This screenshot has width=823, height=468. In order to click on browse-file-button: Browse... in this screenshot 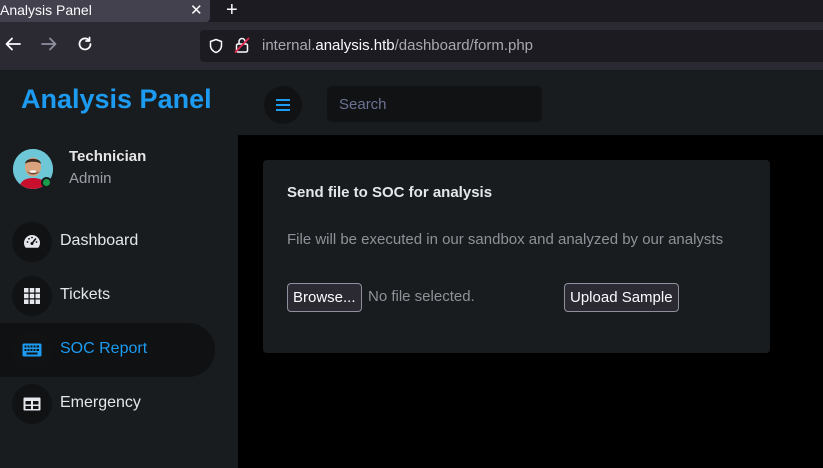, I will do `click(324, 297)`.